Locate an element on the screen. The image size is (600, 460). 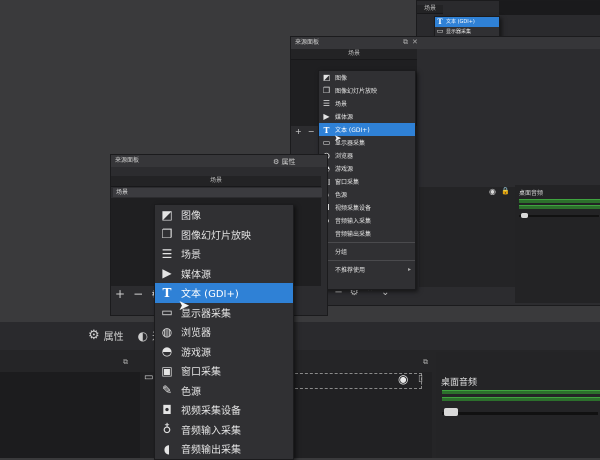
properties-button-small: ⚙ 属性 is located at coordinates (284, 162).